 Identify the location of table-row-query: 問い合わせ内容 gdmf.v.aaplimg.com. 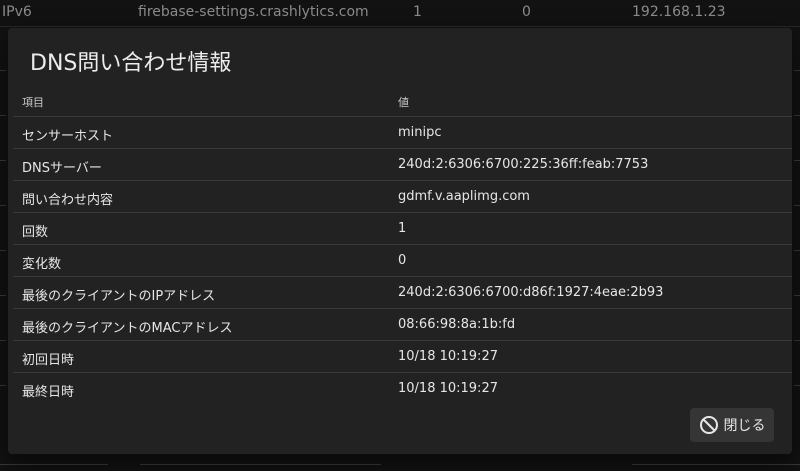
(402, 197).